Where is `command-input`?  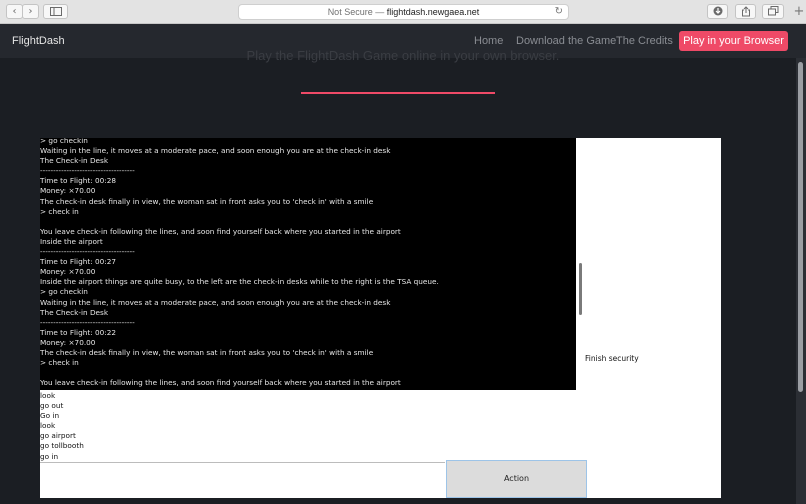
command-input is located at coordinates (242, 480).